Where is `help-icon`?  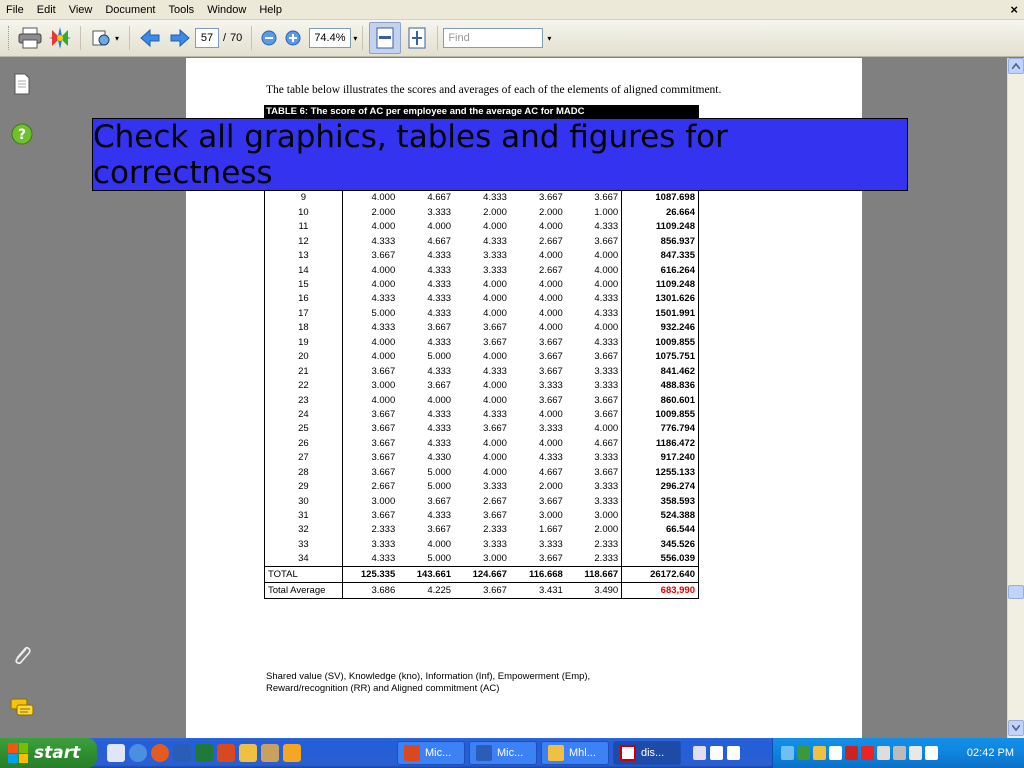
help-icon is located at coordinates (733, 753).